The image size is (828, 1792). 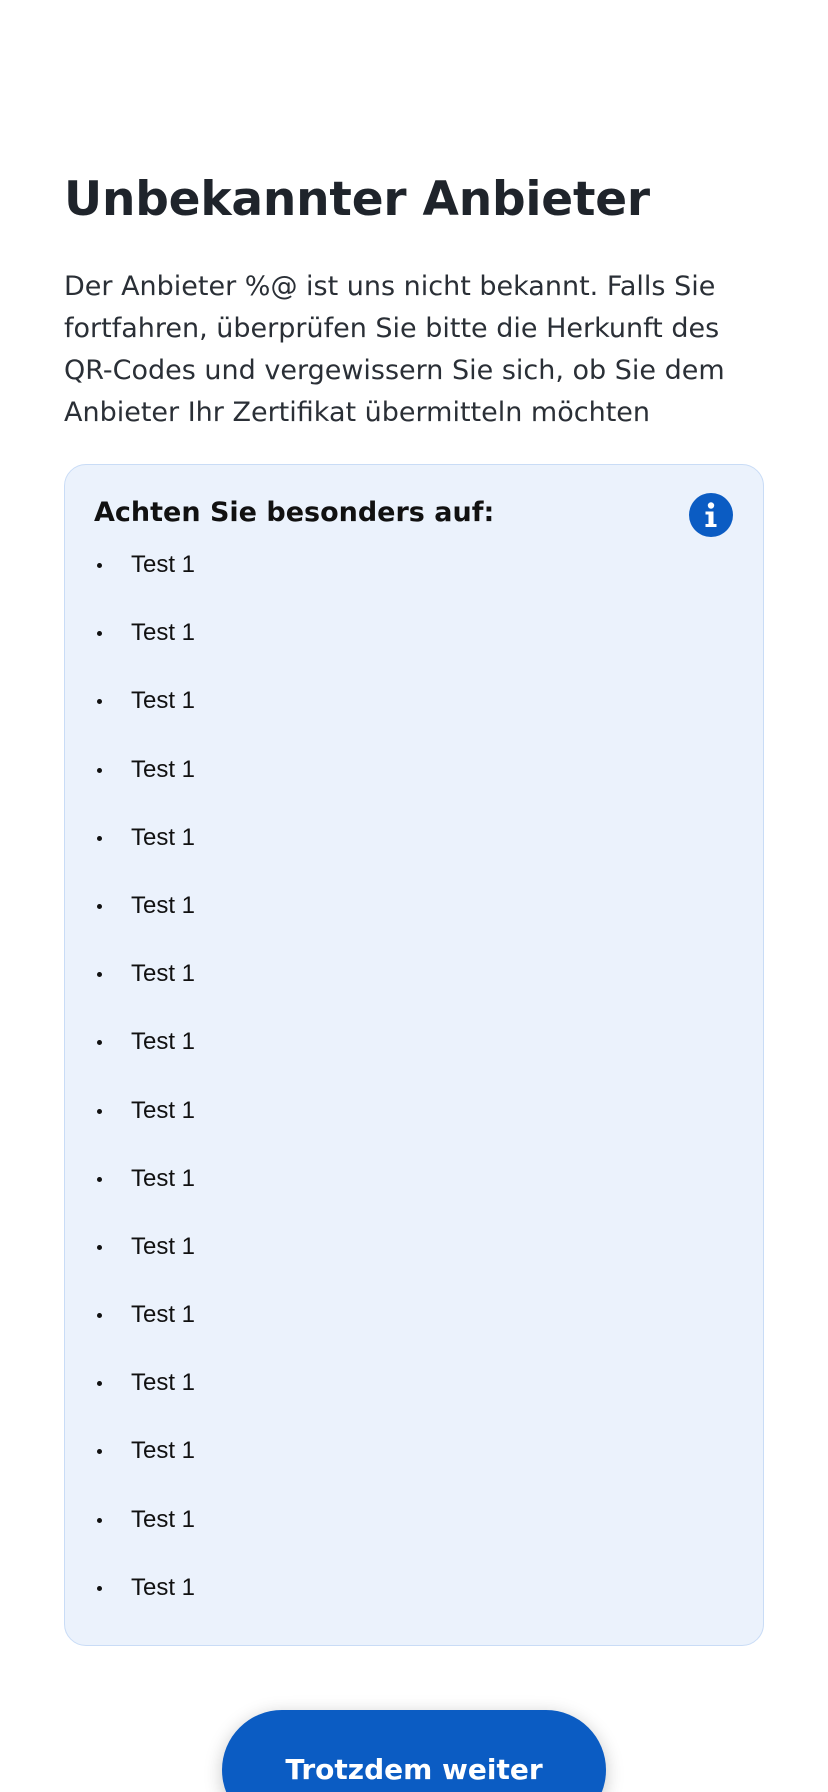 I want to click on page-title: Unbekannter Anbieter, so click(x=357, y=199).